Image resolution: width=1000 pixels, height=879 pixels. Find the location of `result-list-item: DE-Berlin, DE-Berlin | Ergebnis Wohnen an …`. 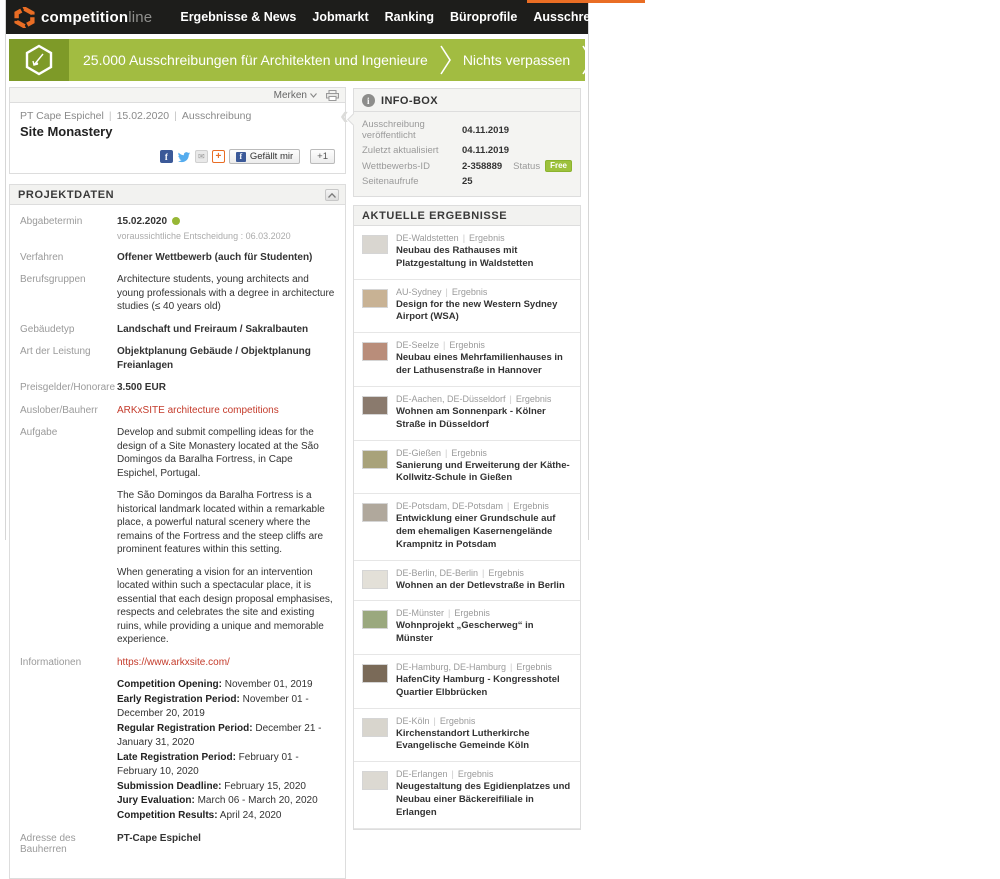

result-list-item: DE-Berlin, DE-Berlin | Ergebnis Wohnen an … is located at coordinates (467, 581).